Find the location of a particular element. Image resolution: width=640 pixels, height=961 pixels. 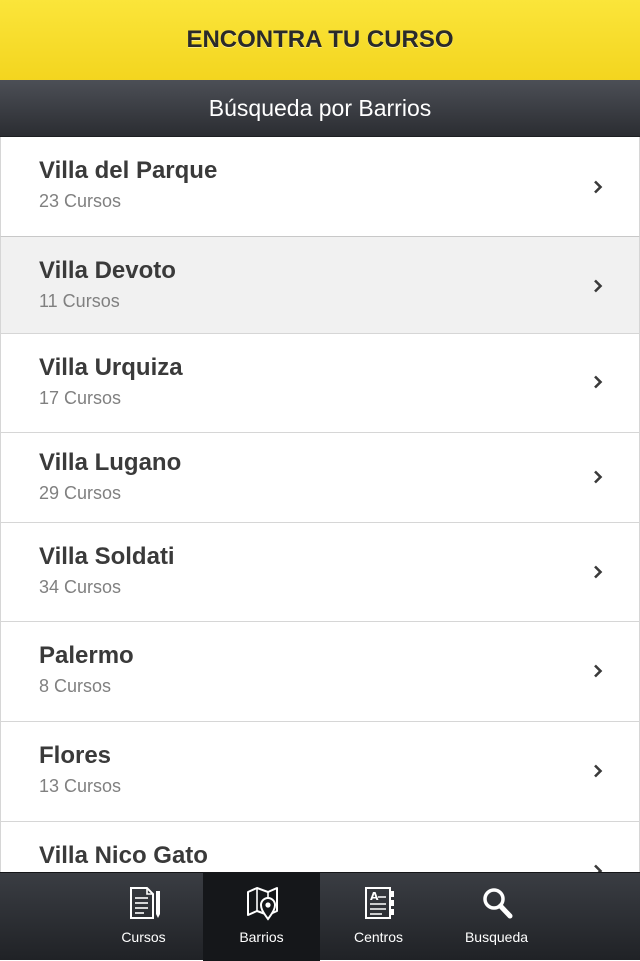

tab-bar: Cursos Barrios A Centros Busqueda is located at coordinates (320, 916).